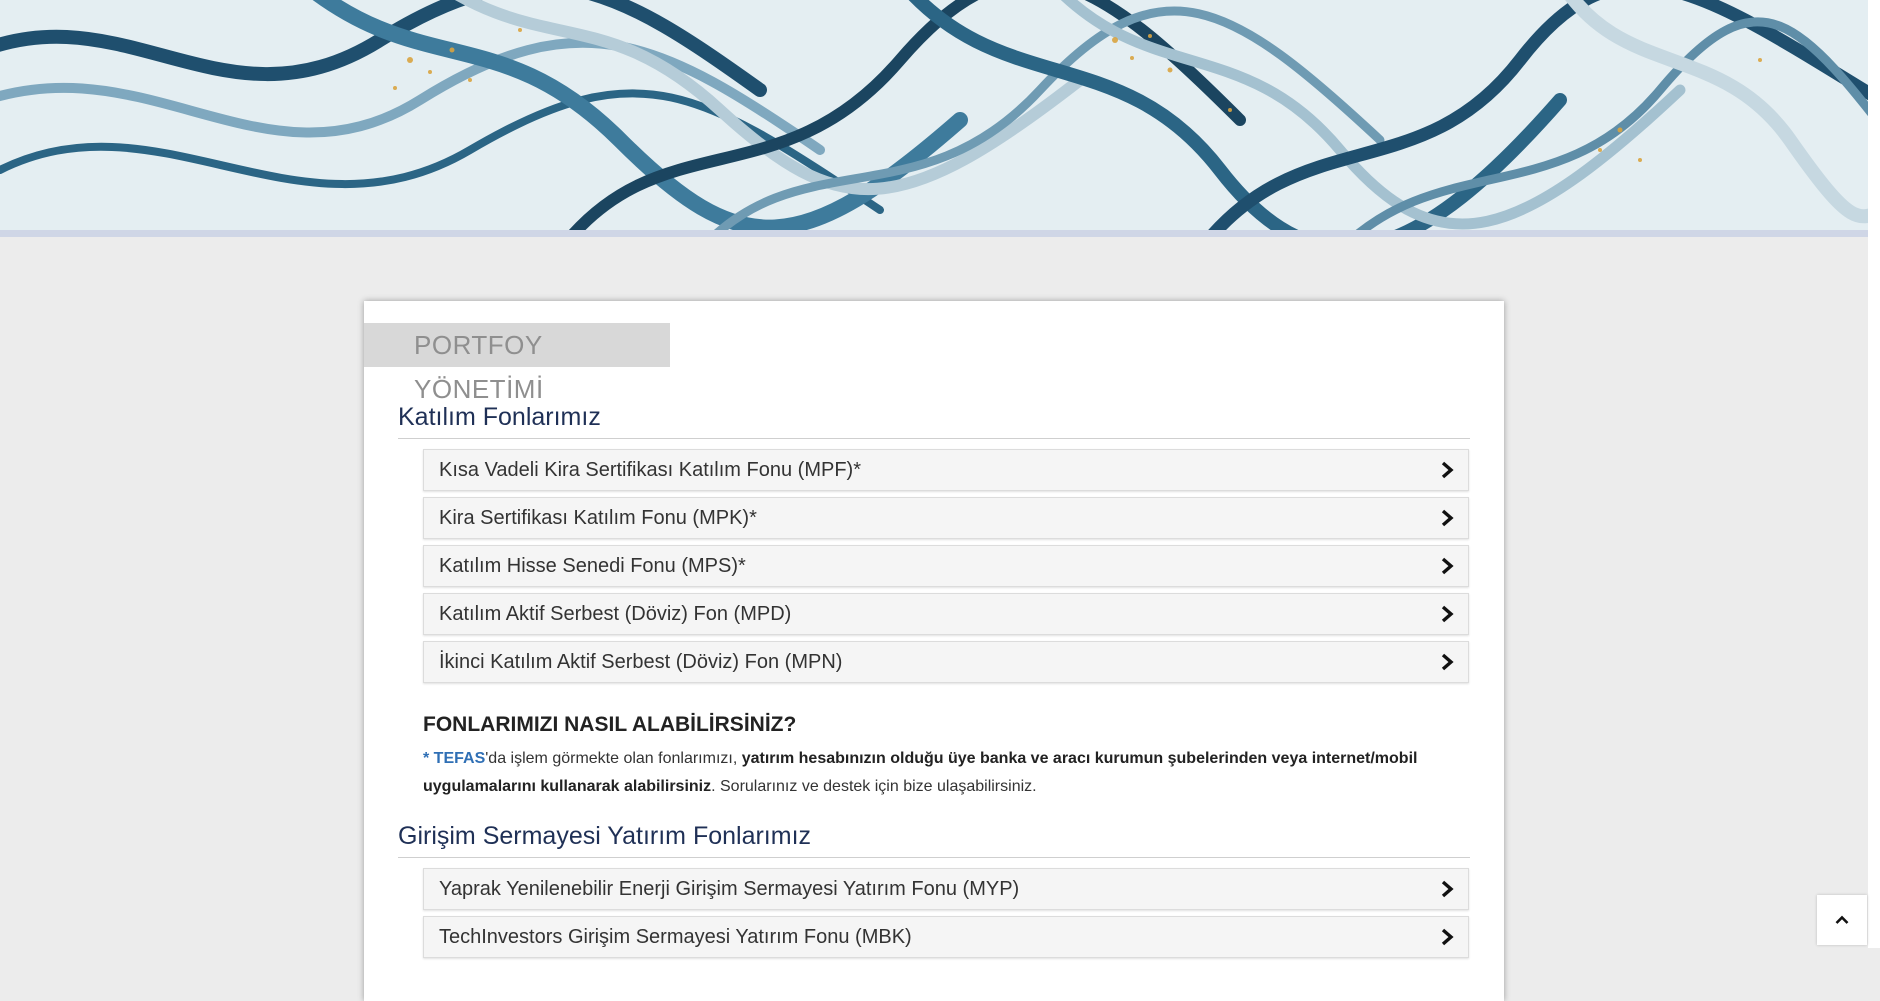 The image size is (1880, 1001). Describe the element at coordinates (934, 233) in the screenshot. I see `hero-bottom-border` at that location.